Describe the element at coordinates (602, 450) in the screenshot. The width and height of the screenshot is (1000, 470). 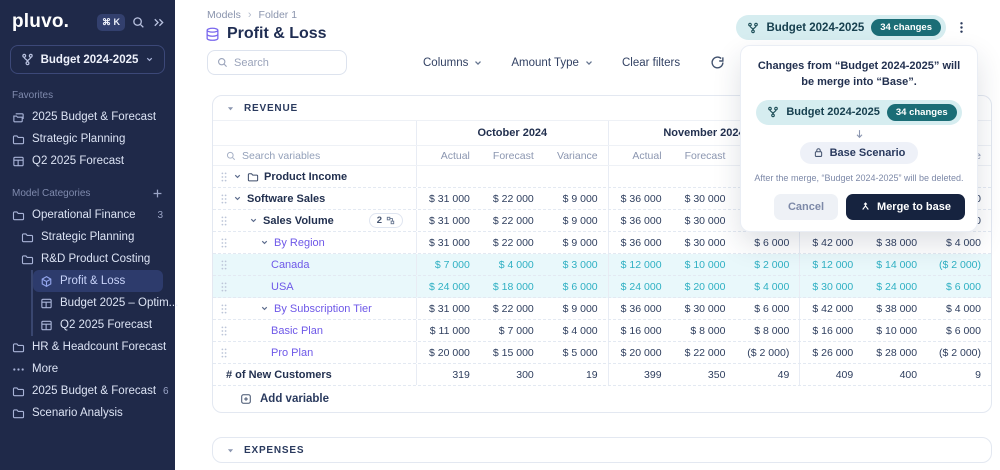
I see `expenses-section-header: EXPENSES` at that location.